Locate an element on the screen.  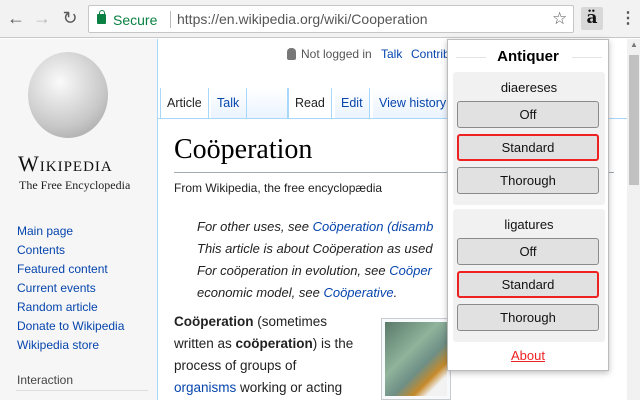
hatnote: For other uses, see Coöperation (disamb is located at coordinates (315, 226).